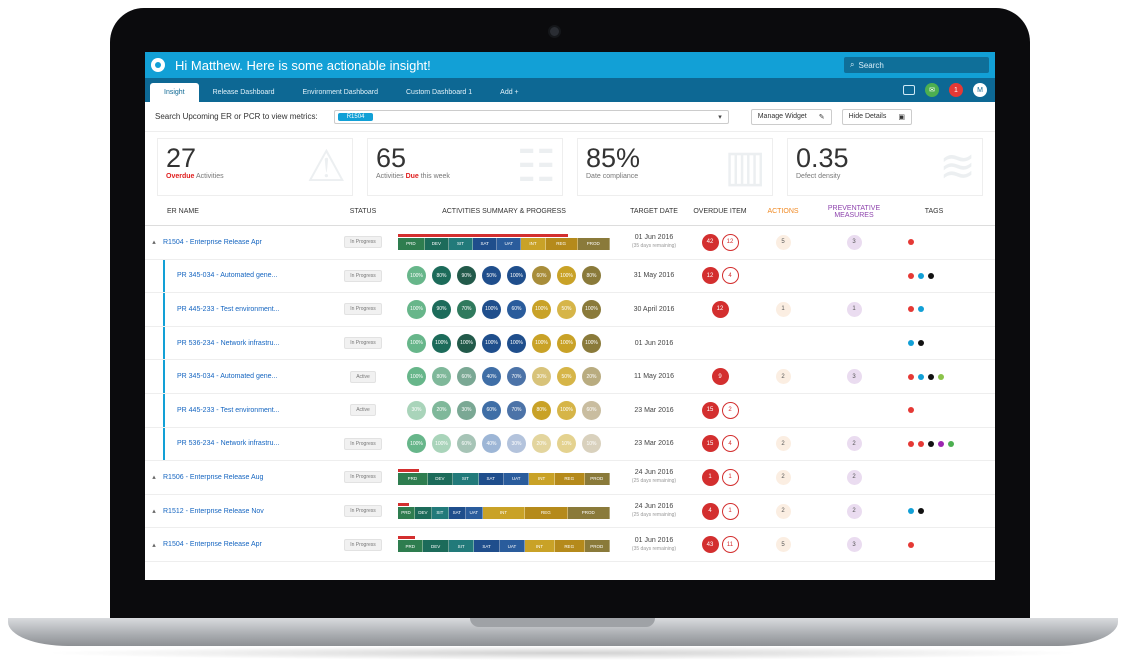  What do you see at coordinates (509, 92) in the screenshot?
I see `tab-4: Add +` at bounding box center [509, 92].